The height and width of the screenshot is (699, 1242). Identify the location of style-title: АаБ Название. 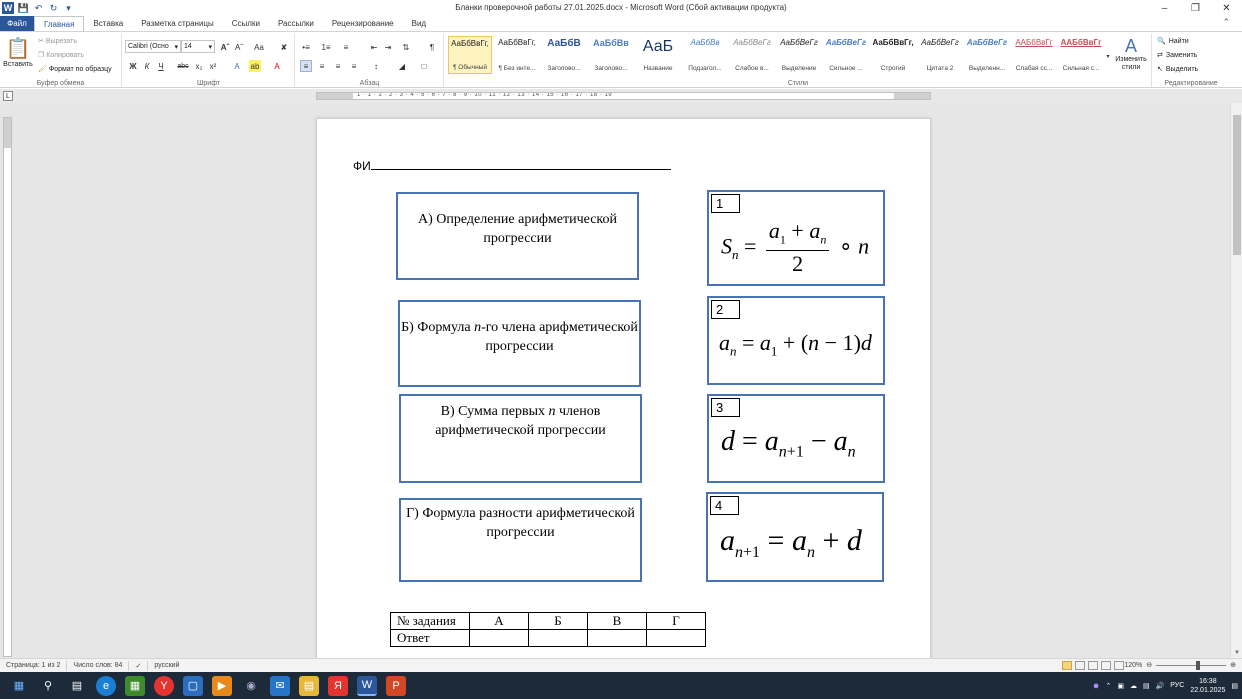
(658, 55).